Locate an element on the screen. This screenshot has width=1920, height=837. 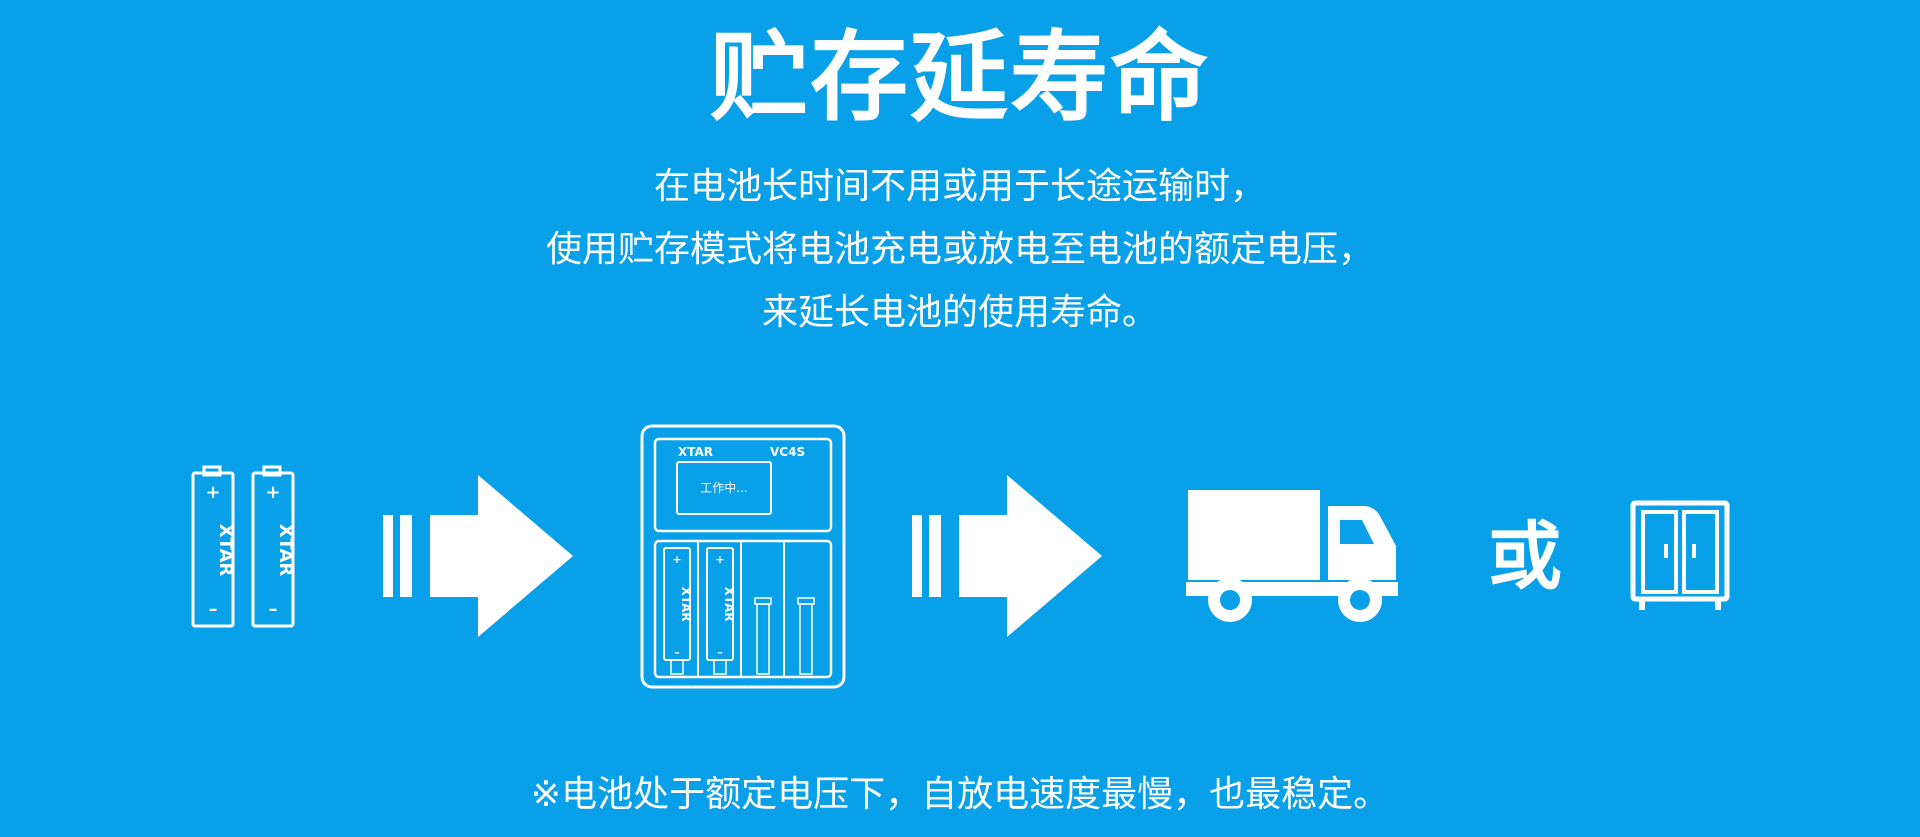
batteries-illustration: + XTAR – + XTAR – is located at coordinates (243, 546).